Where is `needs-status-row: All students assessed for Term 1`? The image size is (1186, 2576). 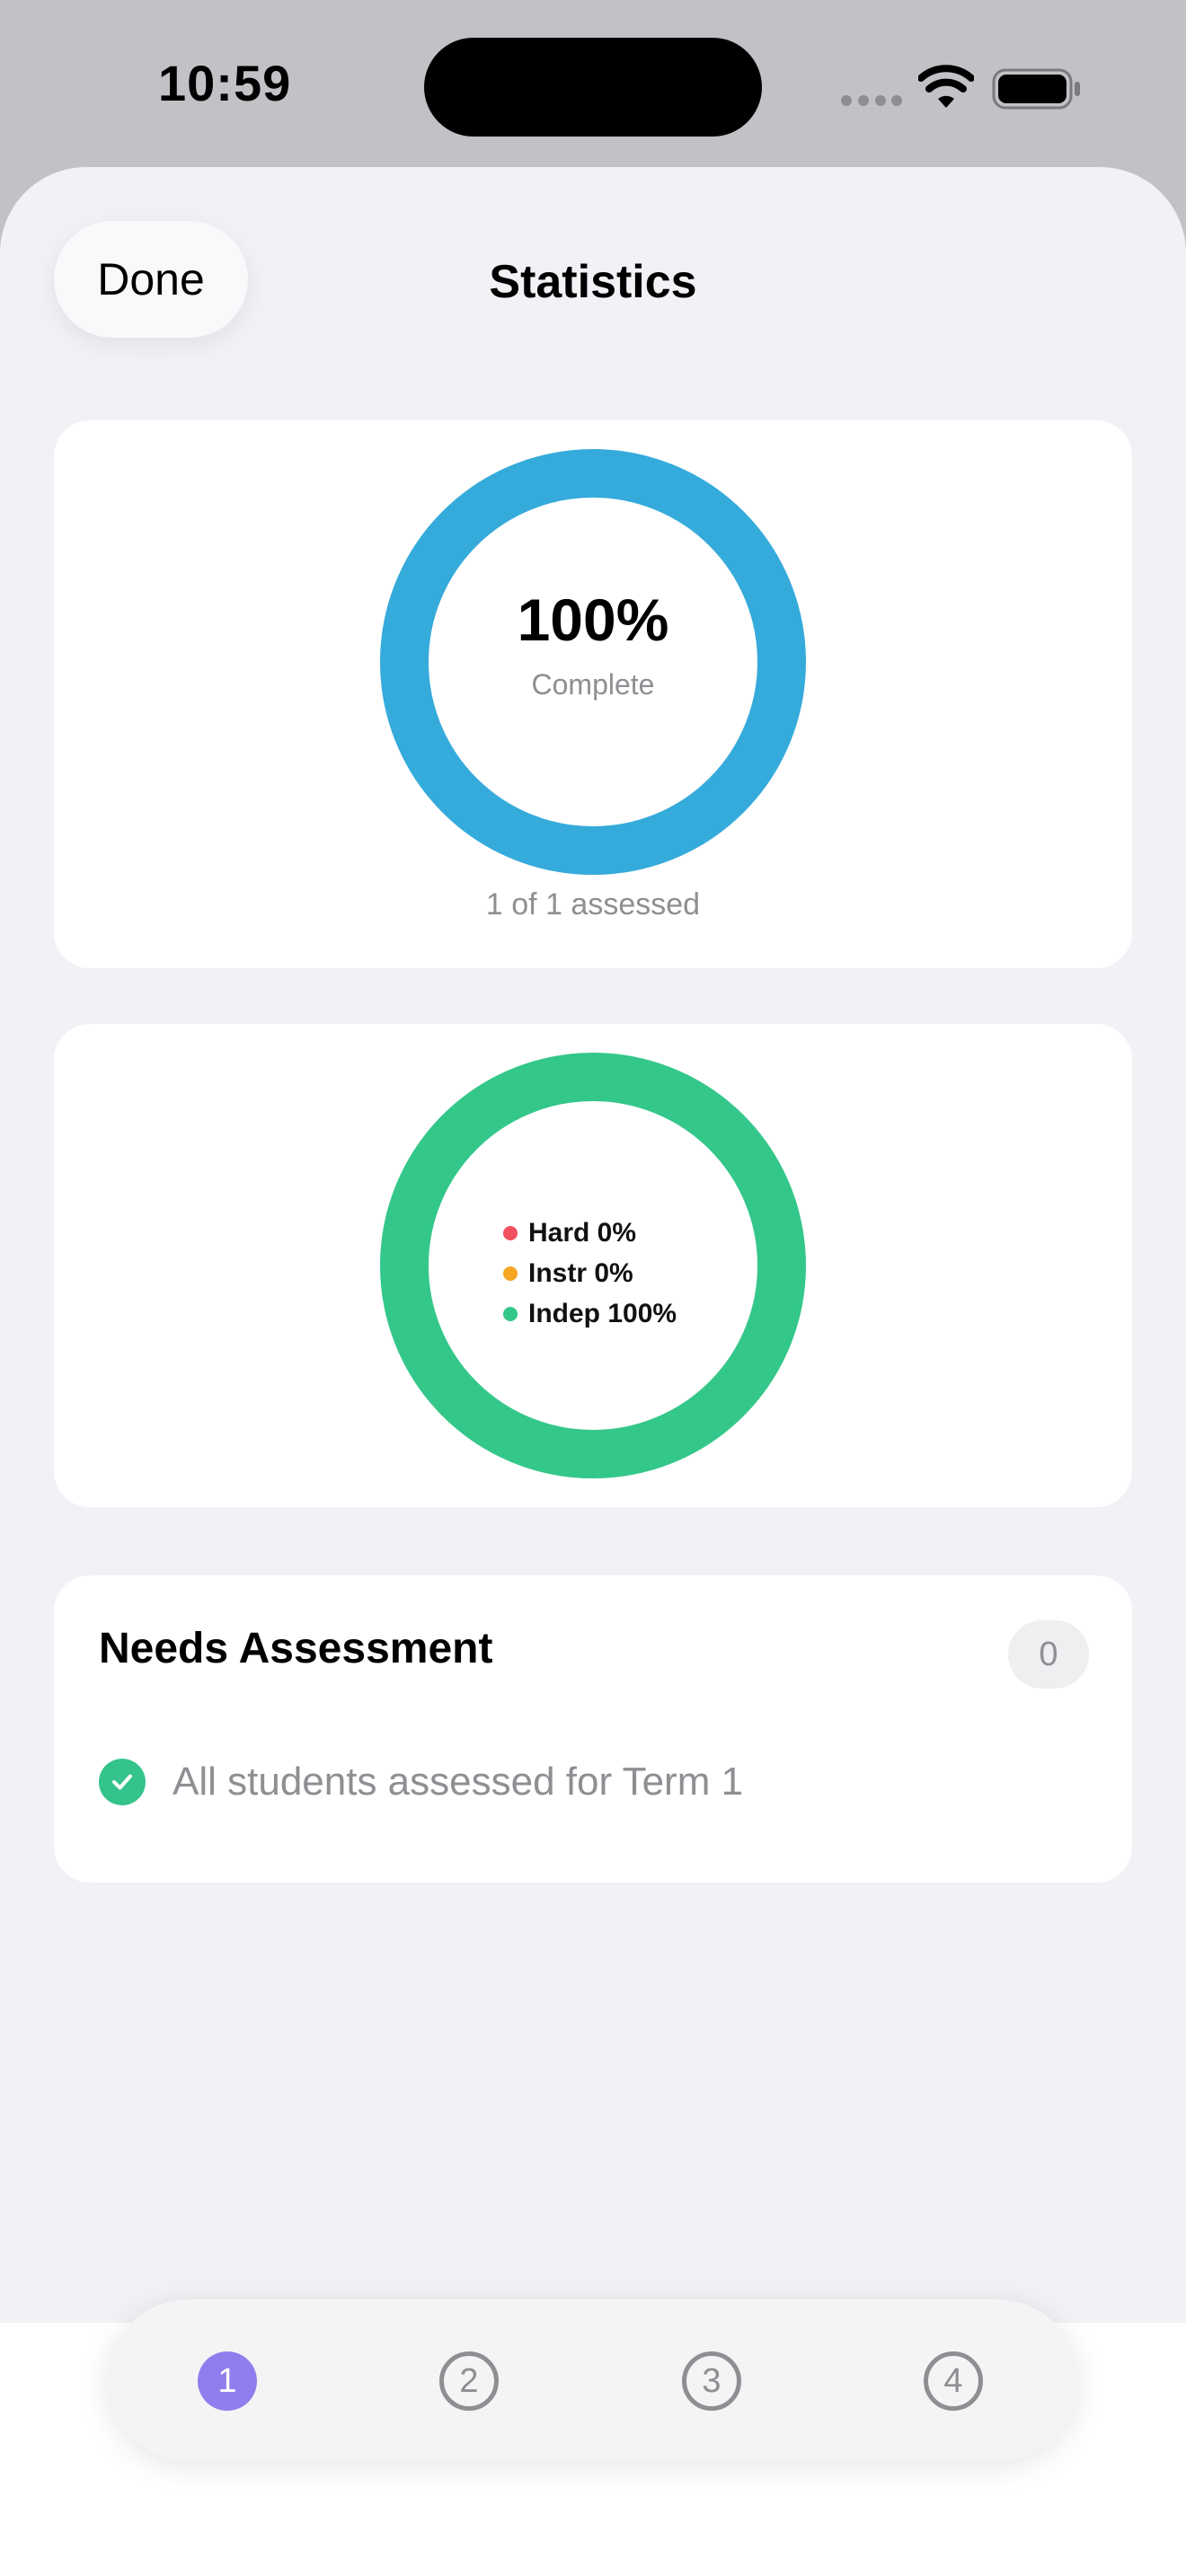
needs-status-row: All students assessed for Term 1 is located at coordinates (421, 1782).